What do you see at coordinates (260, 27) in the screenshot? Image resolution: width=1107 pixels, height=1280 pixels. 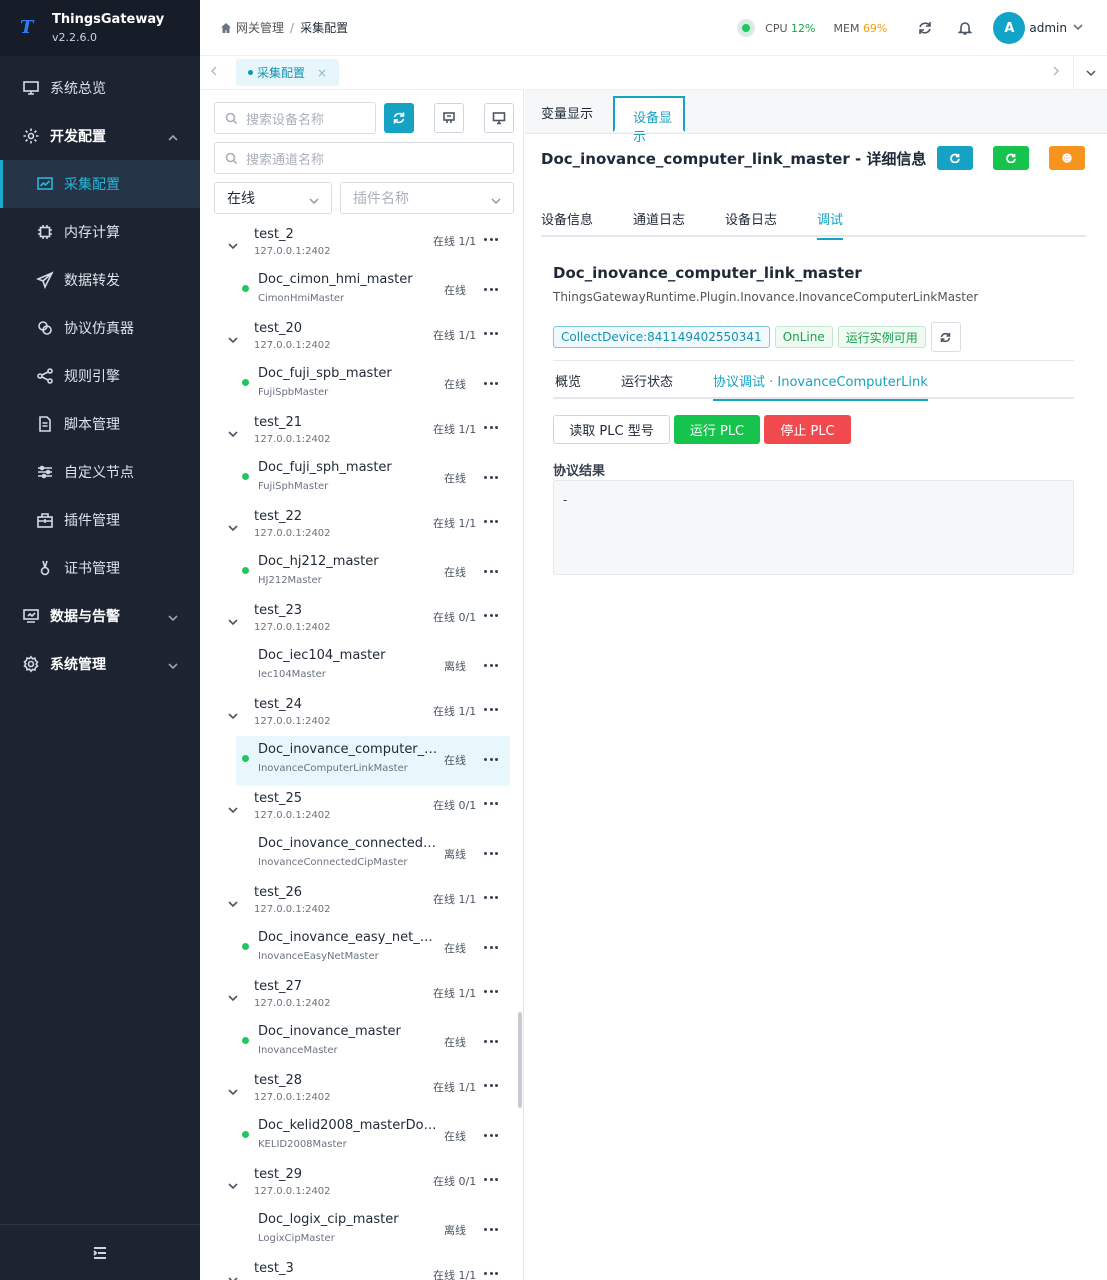 I see `breadcrumb-root: 网关管理` at bounding box center [260, 27].